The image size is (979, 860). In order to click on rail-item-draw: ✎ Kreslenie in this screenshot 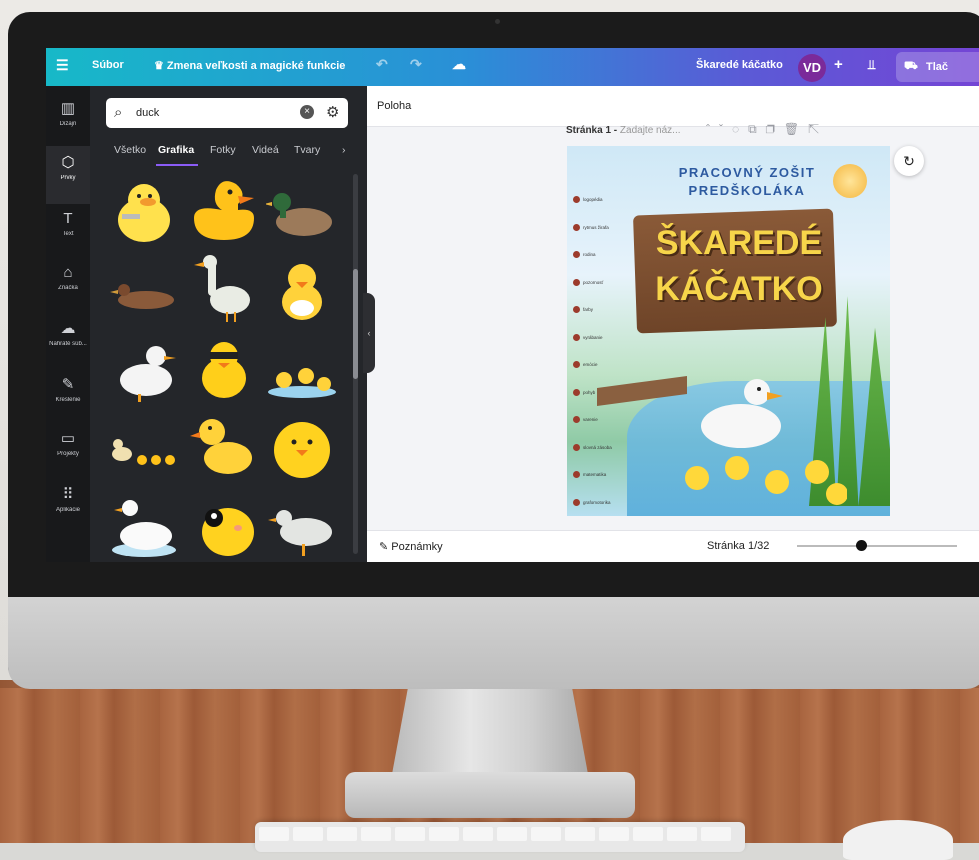, I will do `click(68, 389)`.